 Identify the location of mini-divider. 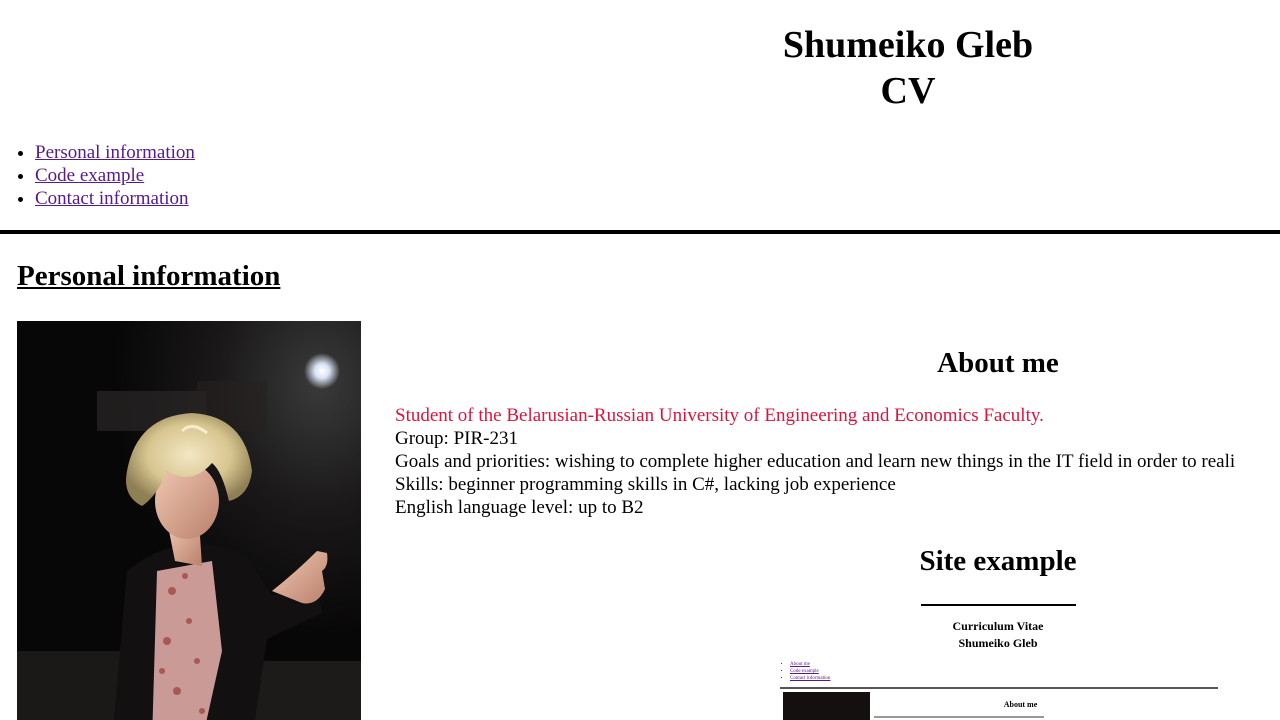
(999, 688).